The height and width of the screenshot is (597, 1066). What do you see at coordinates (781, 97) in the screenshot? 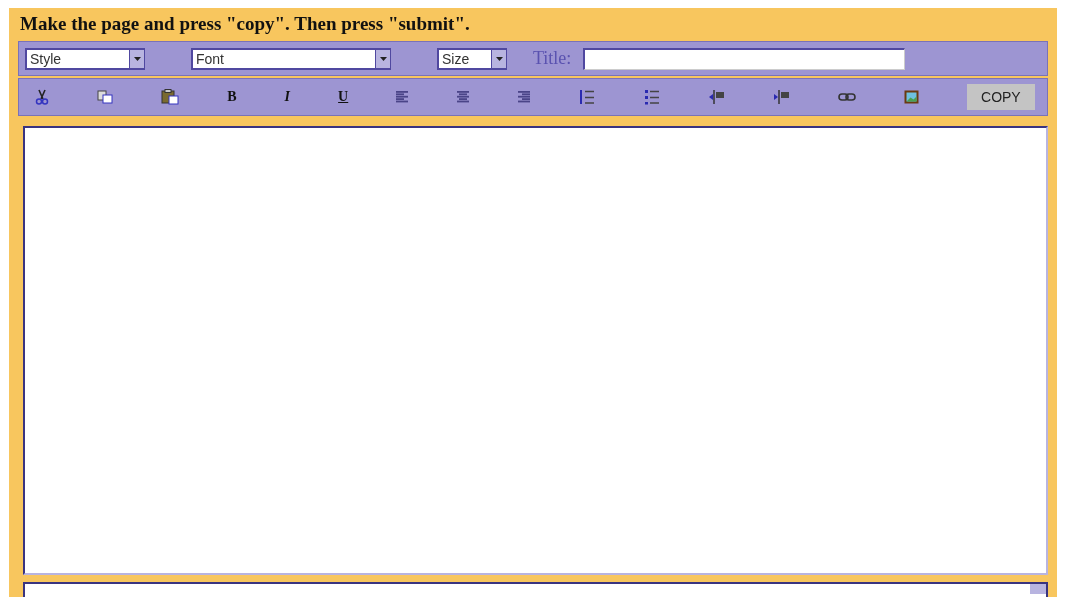
I see `indent-icon` at bounding box center [781, 97].